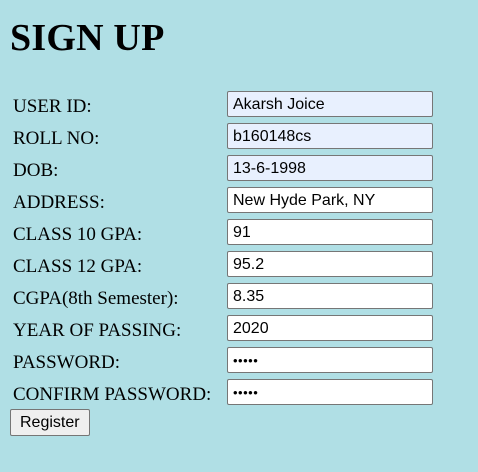 This screenshot has width=478, height=472. I want to click on form-row-password: PASSWORD:, so click(239, 362).